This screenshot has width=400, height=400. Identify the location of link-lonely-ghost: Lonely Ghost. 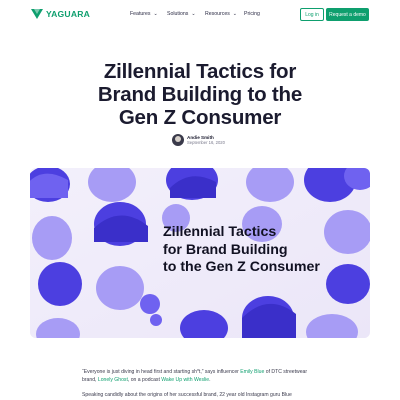
(113, 380).